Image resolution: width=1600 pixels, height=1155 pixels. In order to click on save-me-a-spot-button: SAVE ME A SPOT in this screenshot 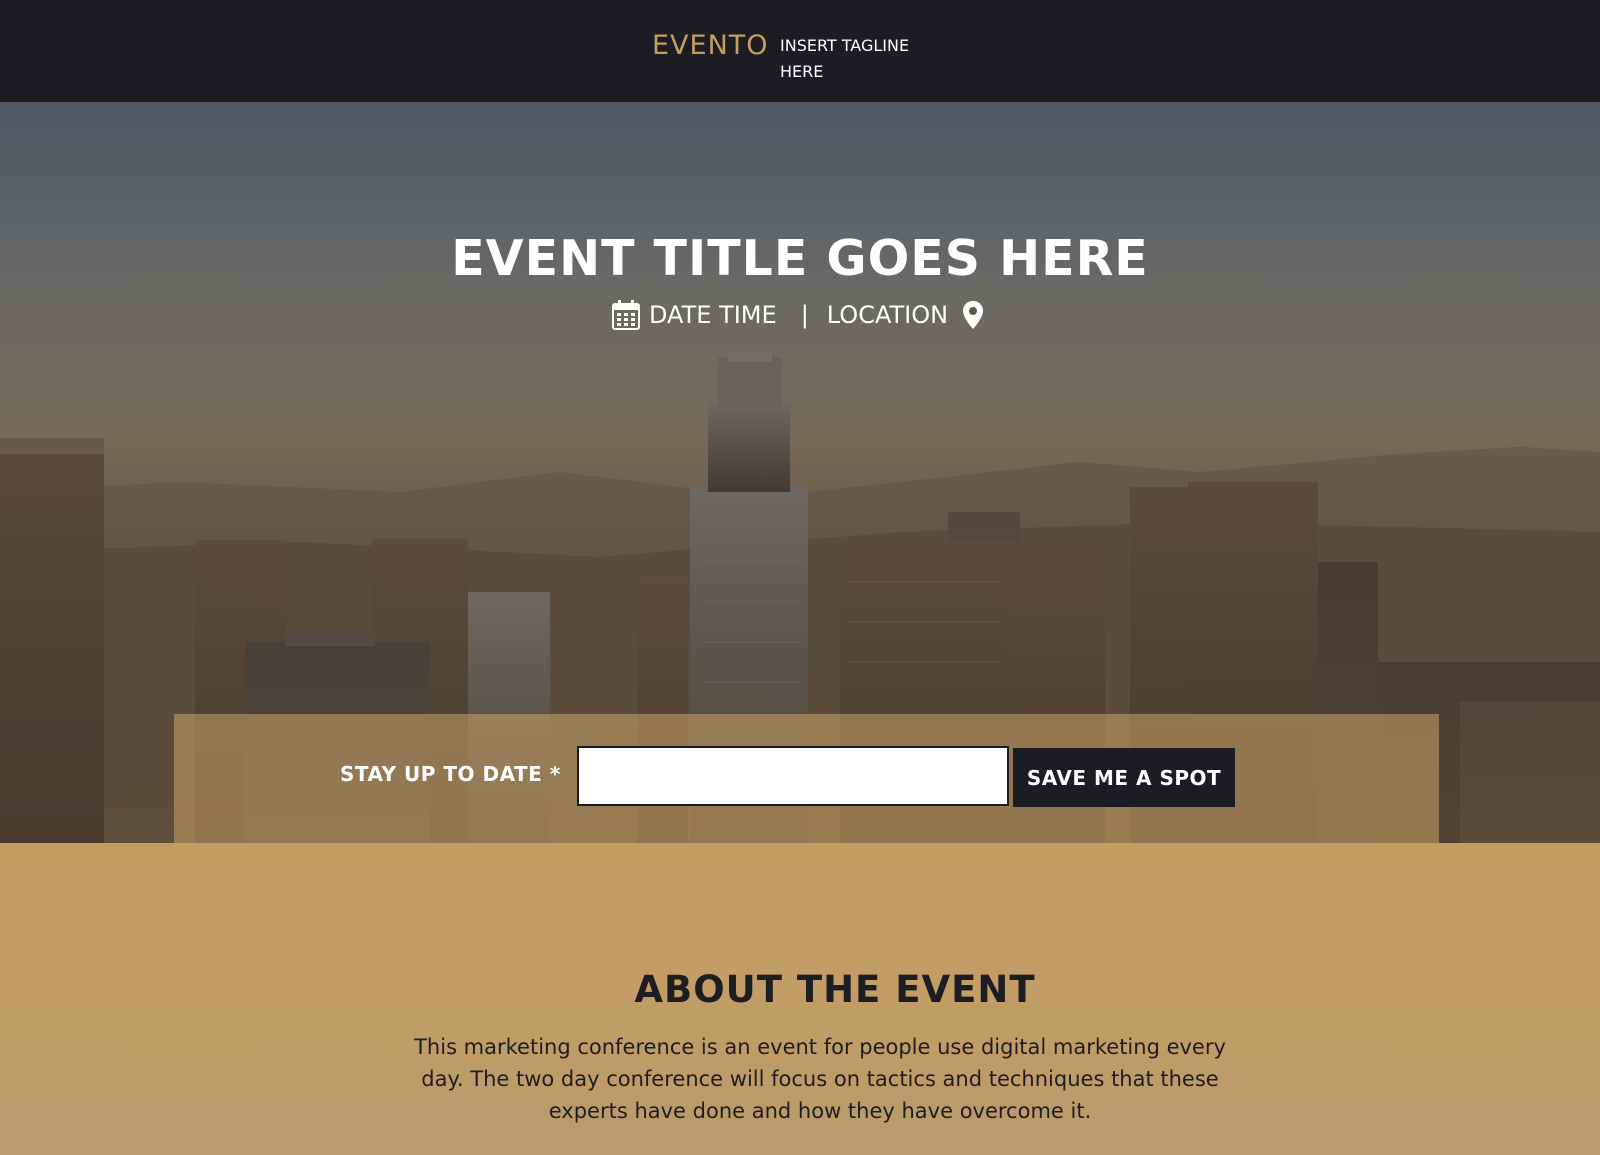, I will do `click(1124, 777)`.